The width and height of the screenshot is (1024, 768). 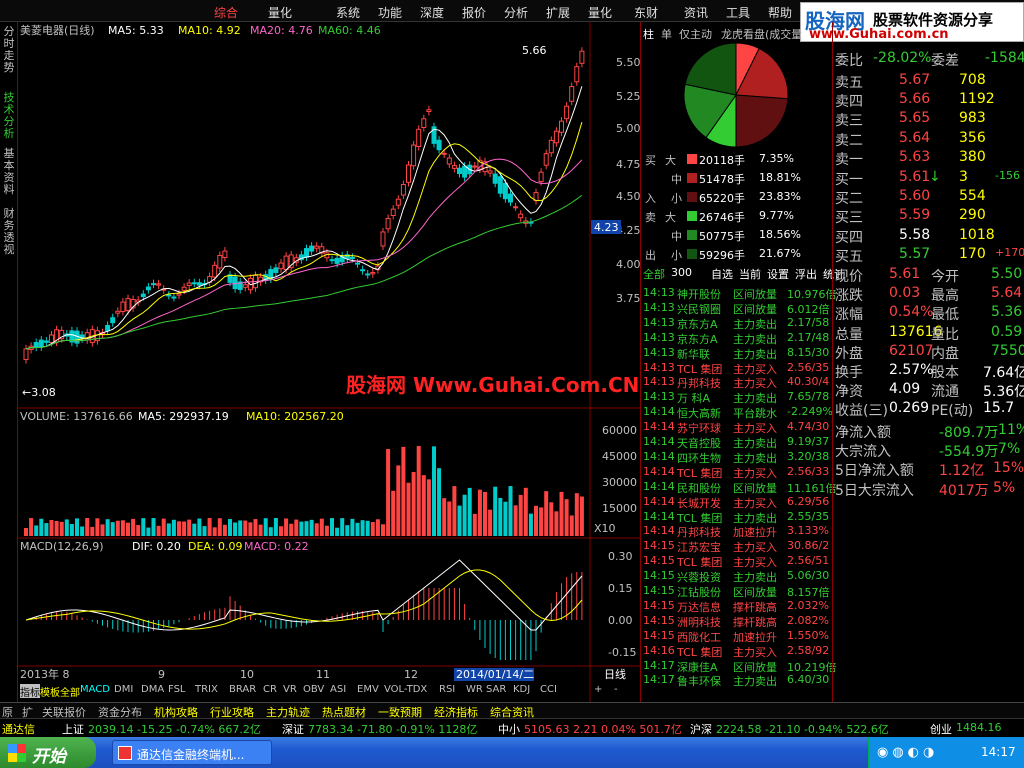 What do you see at coordinates (293, 729) in the screenshot?
I see `ticker-name: 深证` at bounding box center [293, 729].